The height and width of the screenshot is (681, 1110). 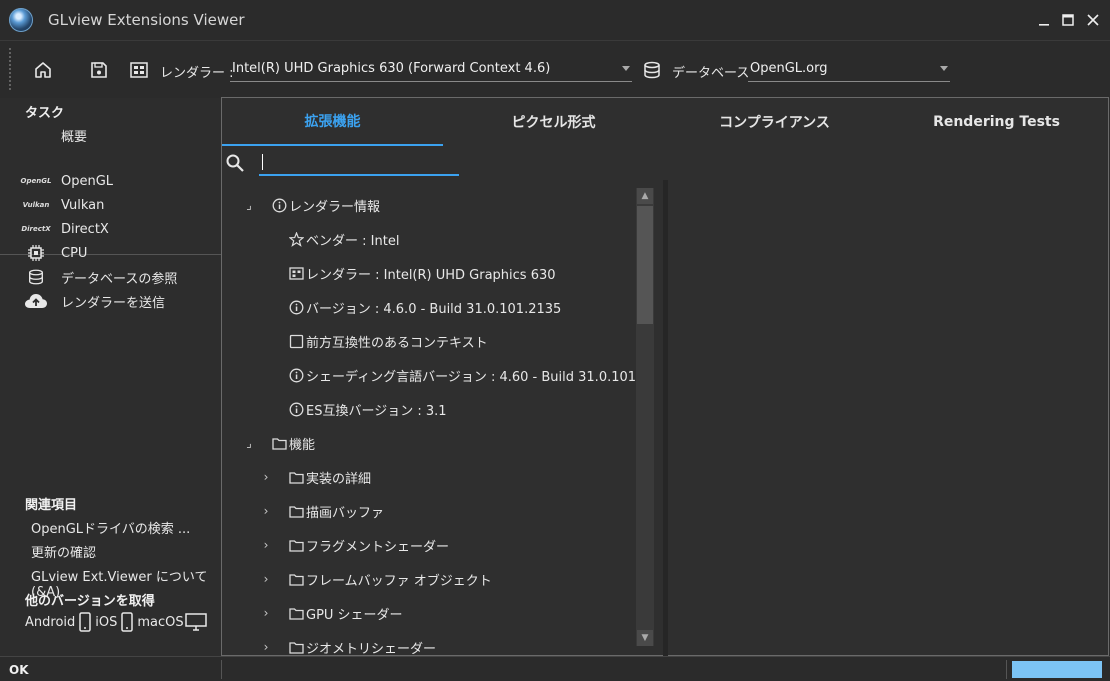 I want to click on sidebar-item-label: OpenGL, so click(x=87, y=181).